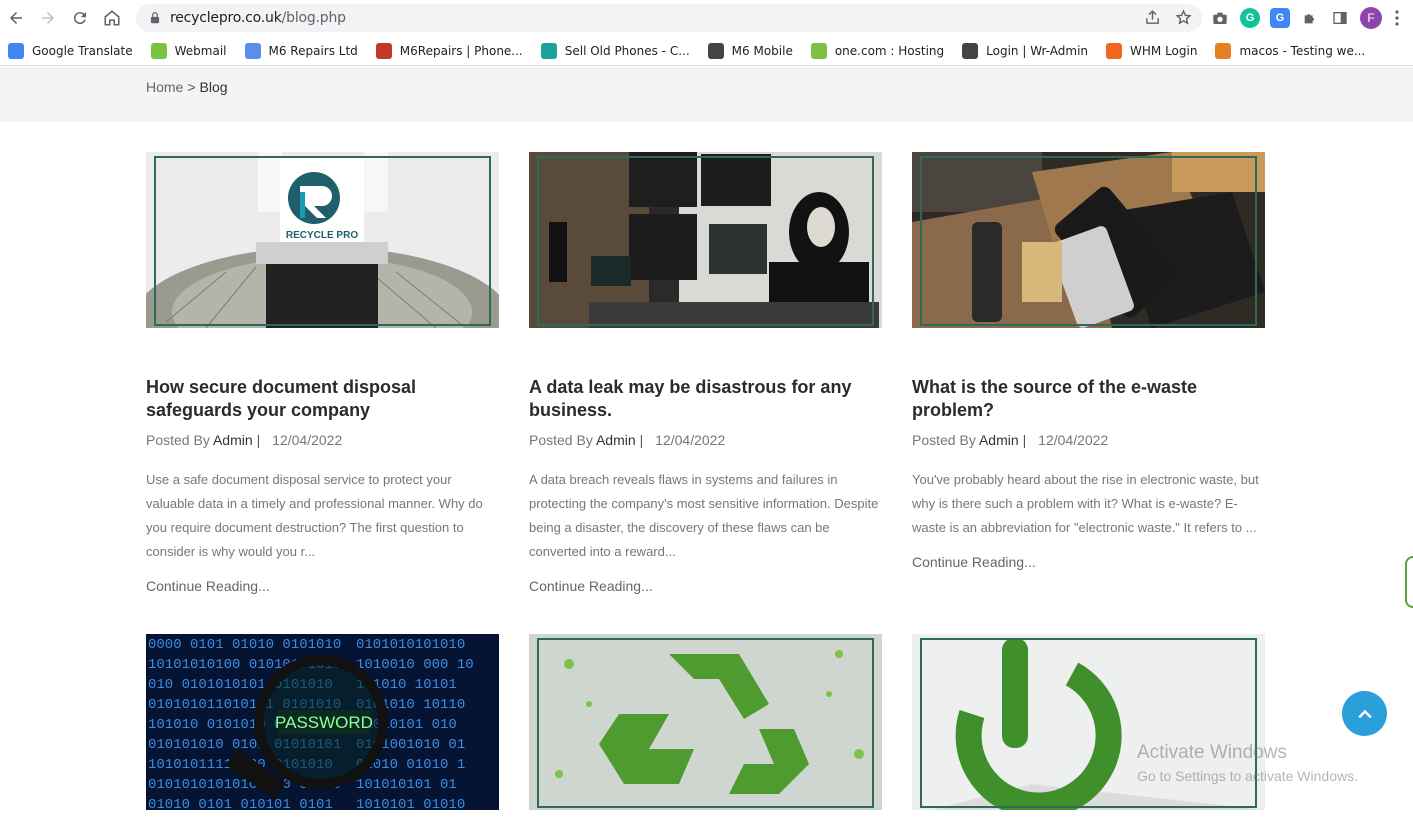 The width and height of the screenshot is (1413, 822). Describe the element at coordinates (1340, 18) in the screenshot. I see `side-panel-icon` at that location.